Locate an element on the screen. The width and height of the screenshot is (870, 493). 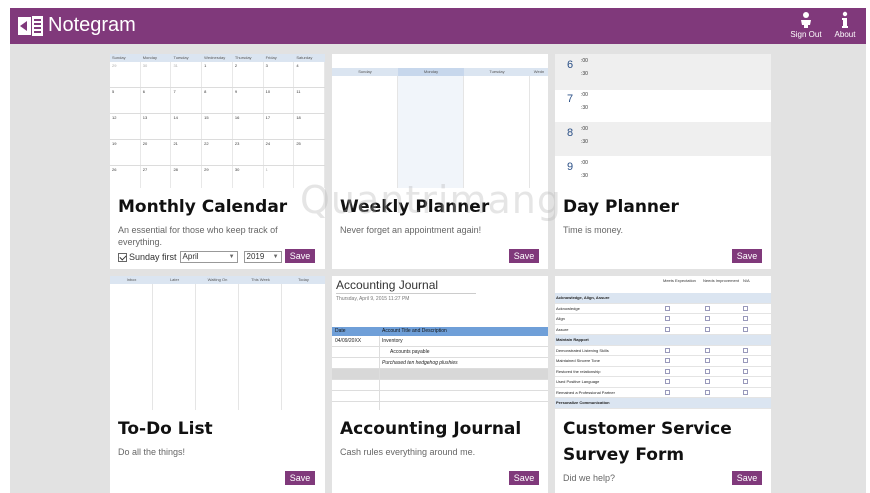
list-column-label: Today is located at coordinates (303, 280).